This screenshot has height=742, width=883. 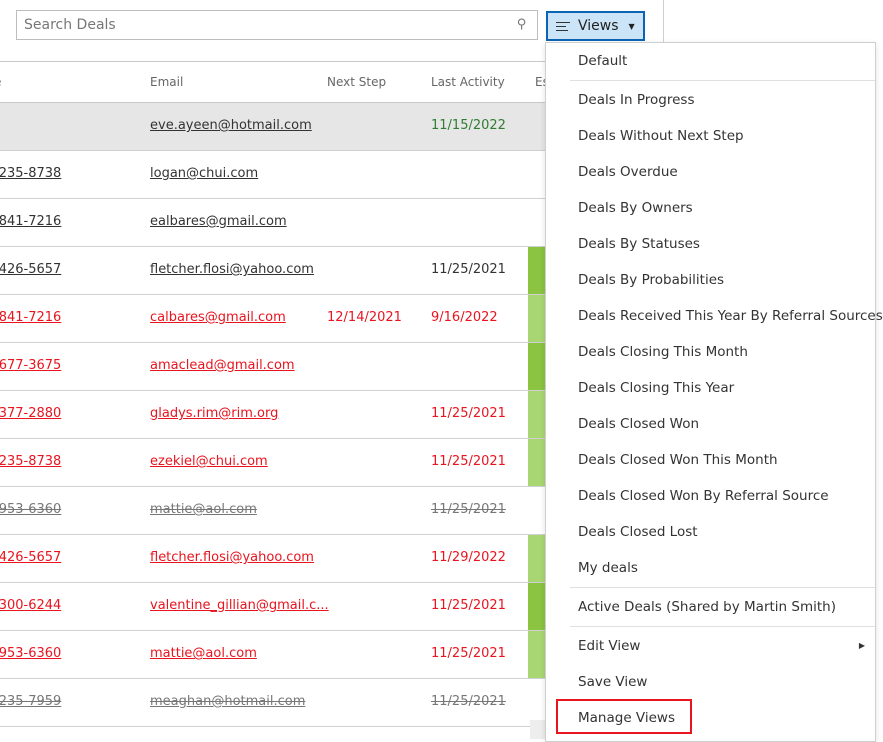 I want to click on divider, so click(x=663, y=21).